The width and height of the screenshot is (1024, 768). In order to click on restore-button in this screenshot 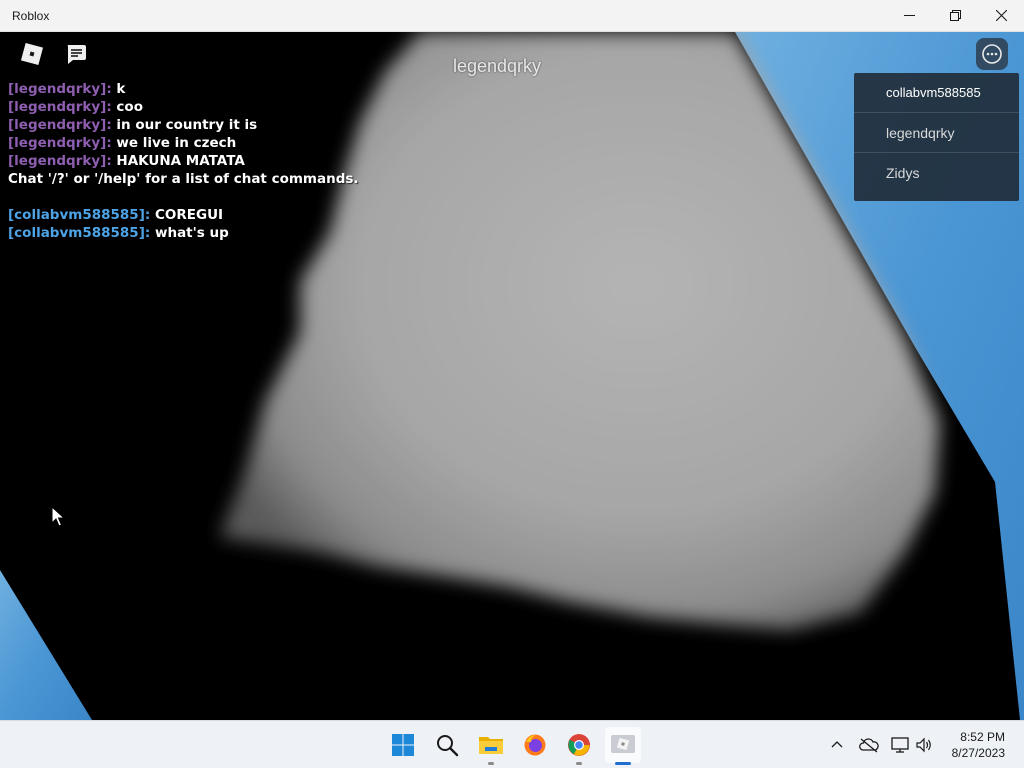, I will do `click(955, 16)`.